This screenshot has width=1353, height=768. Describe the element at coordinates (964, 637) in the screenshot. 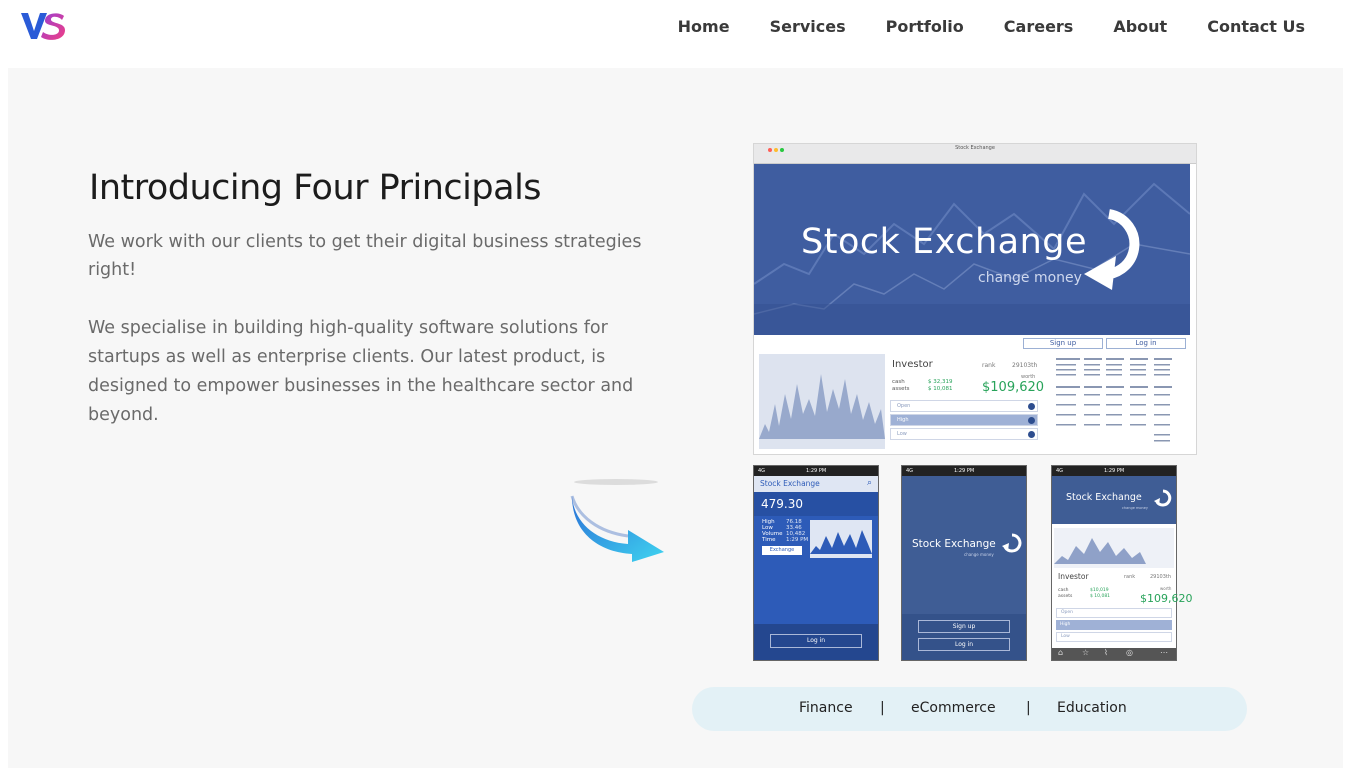

I see `phone2-footer: Sign up Log in` at that location.